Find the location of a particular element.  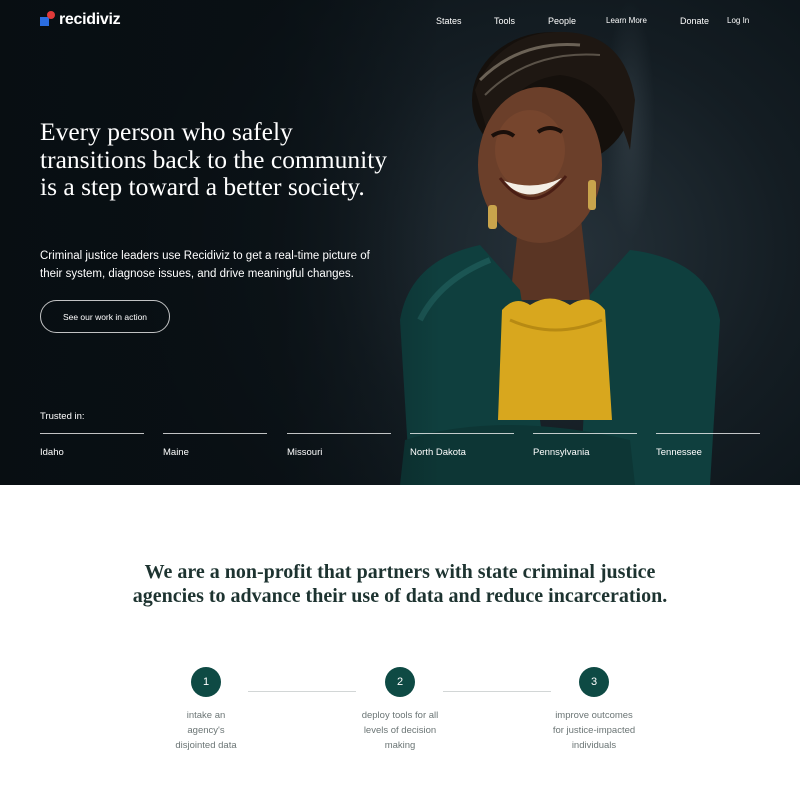

see-our-work-button: See our work in action is located at coordinates (105, 316).